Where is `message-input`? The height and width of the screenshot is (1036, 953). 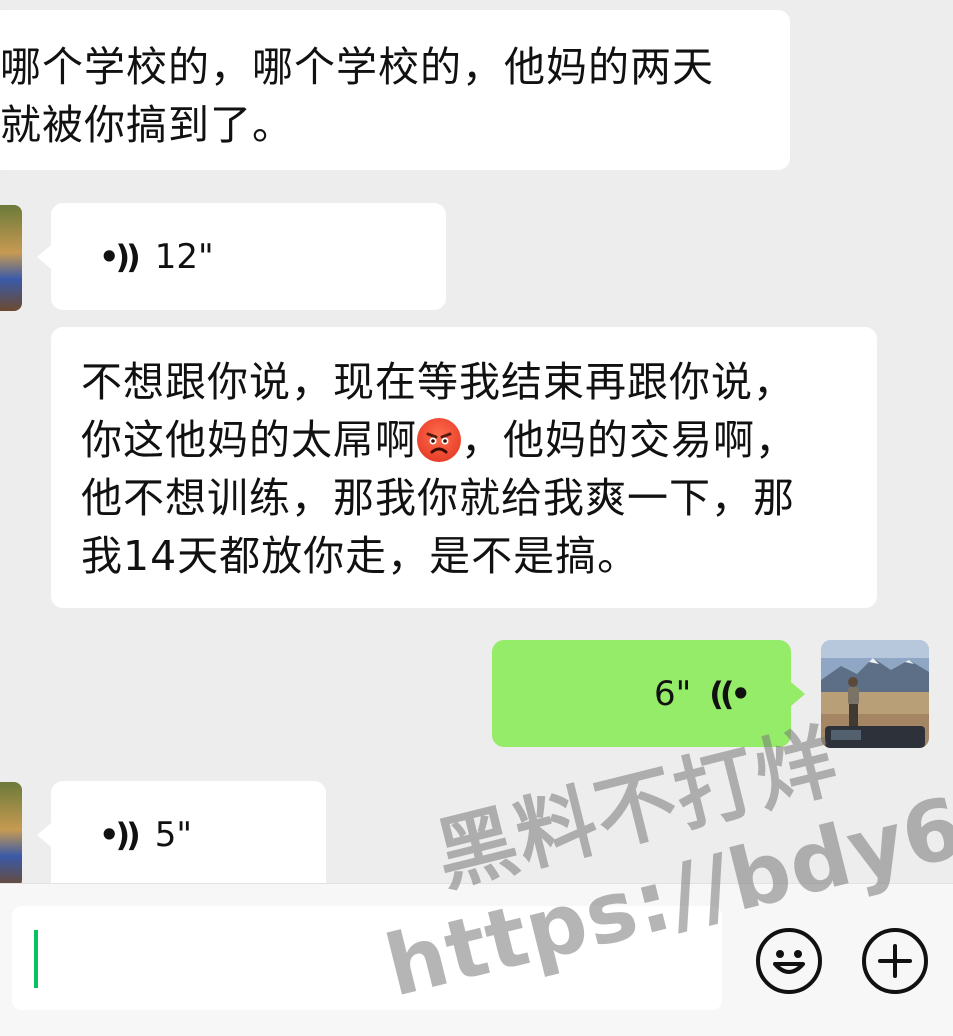
message-input is located at coordinates (367, 958).